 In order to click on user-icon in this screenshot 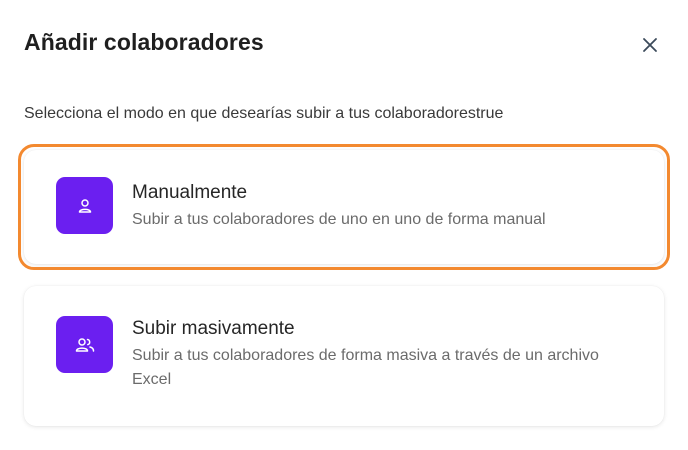, I will do `click(84, 205)`.